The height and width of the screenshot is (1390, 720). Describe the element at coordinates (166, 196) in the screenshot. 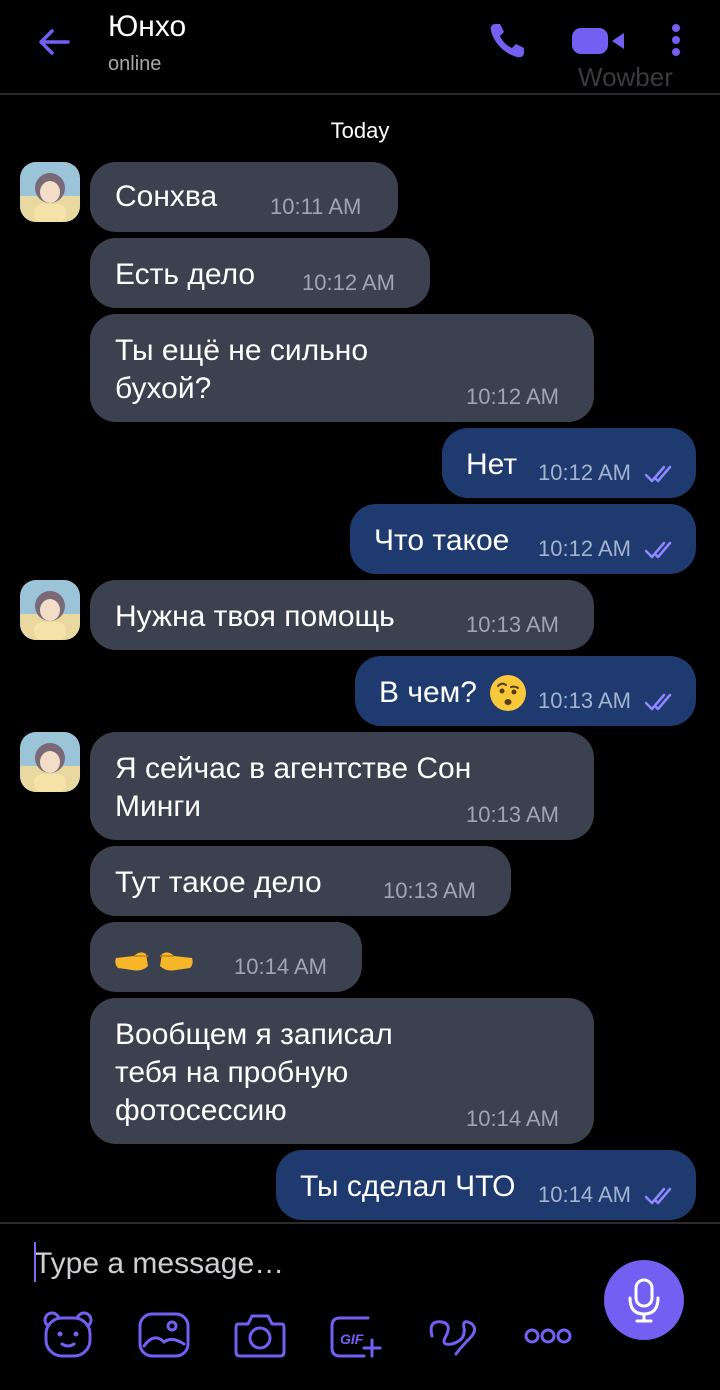

I see `message-text: Сонхва` at that location.